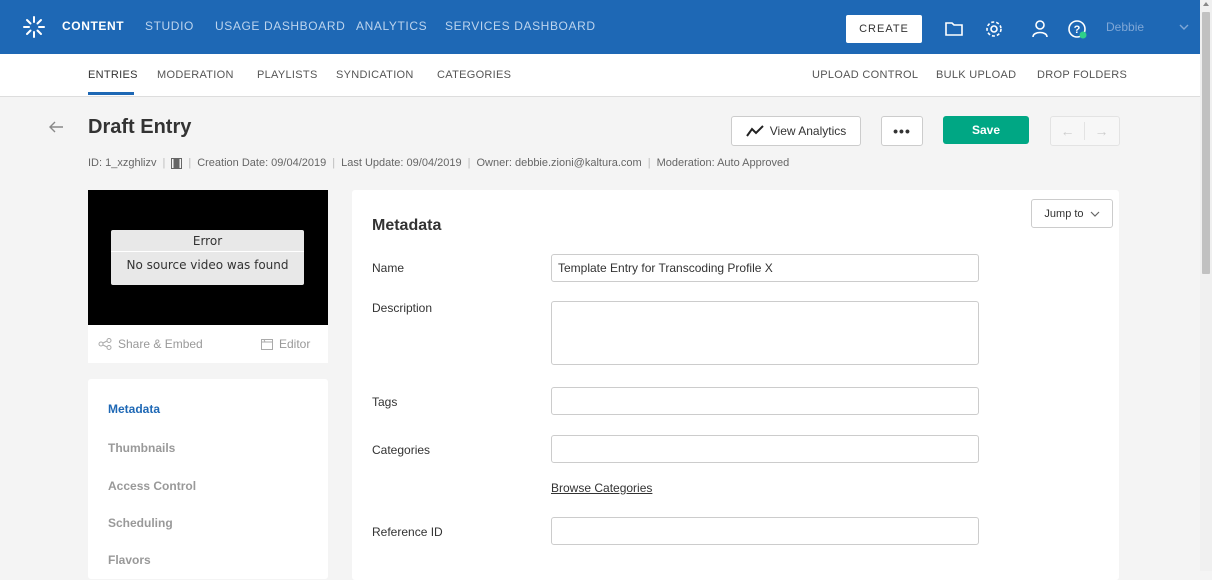 Image resolution: width=1212 pixels, height=580 pixels. What do you see at coordinates (1101, 131) in the screenshot?
I see `next-entry-button: →` at bounding box center [1101, 131].